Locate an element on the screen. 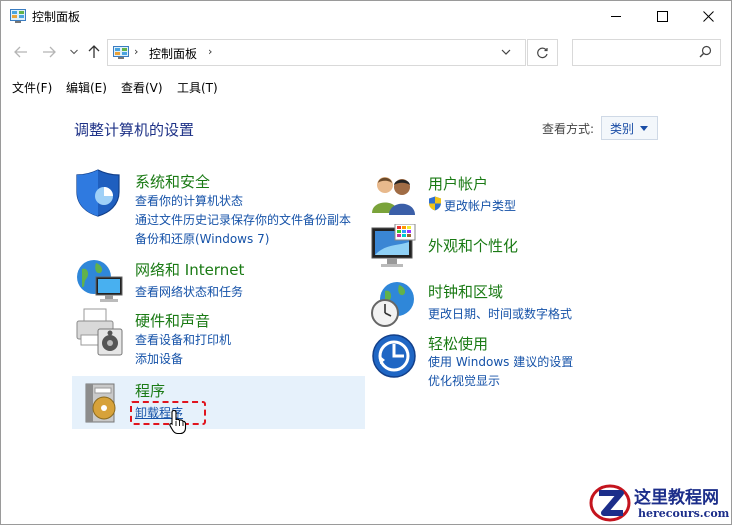 Image resolution: width=732 pixels, height=525 pixels. back-arrow-icon is located at coordinates (20, 52).